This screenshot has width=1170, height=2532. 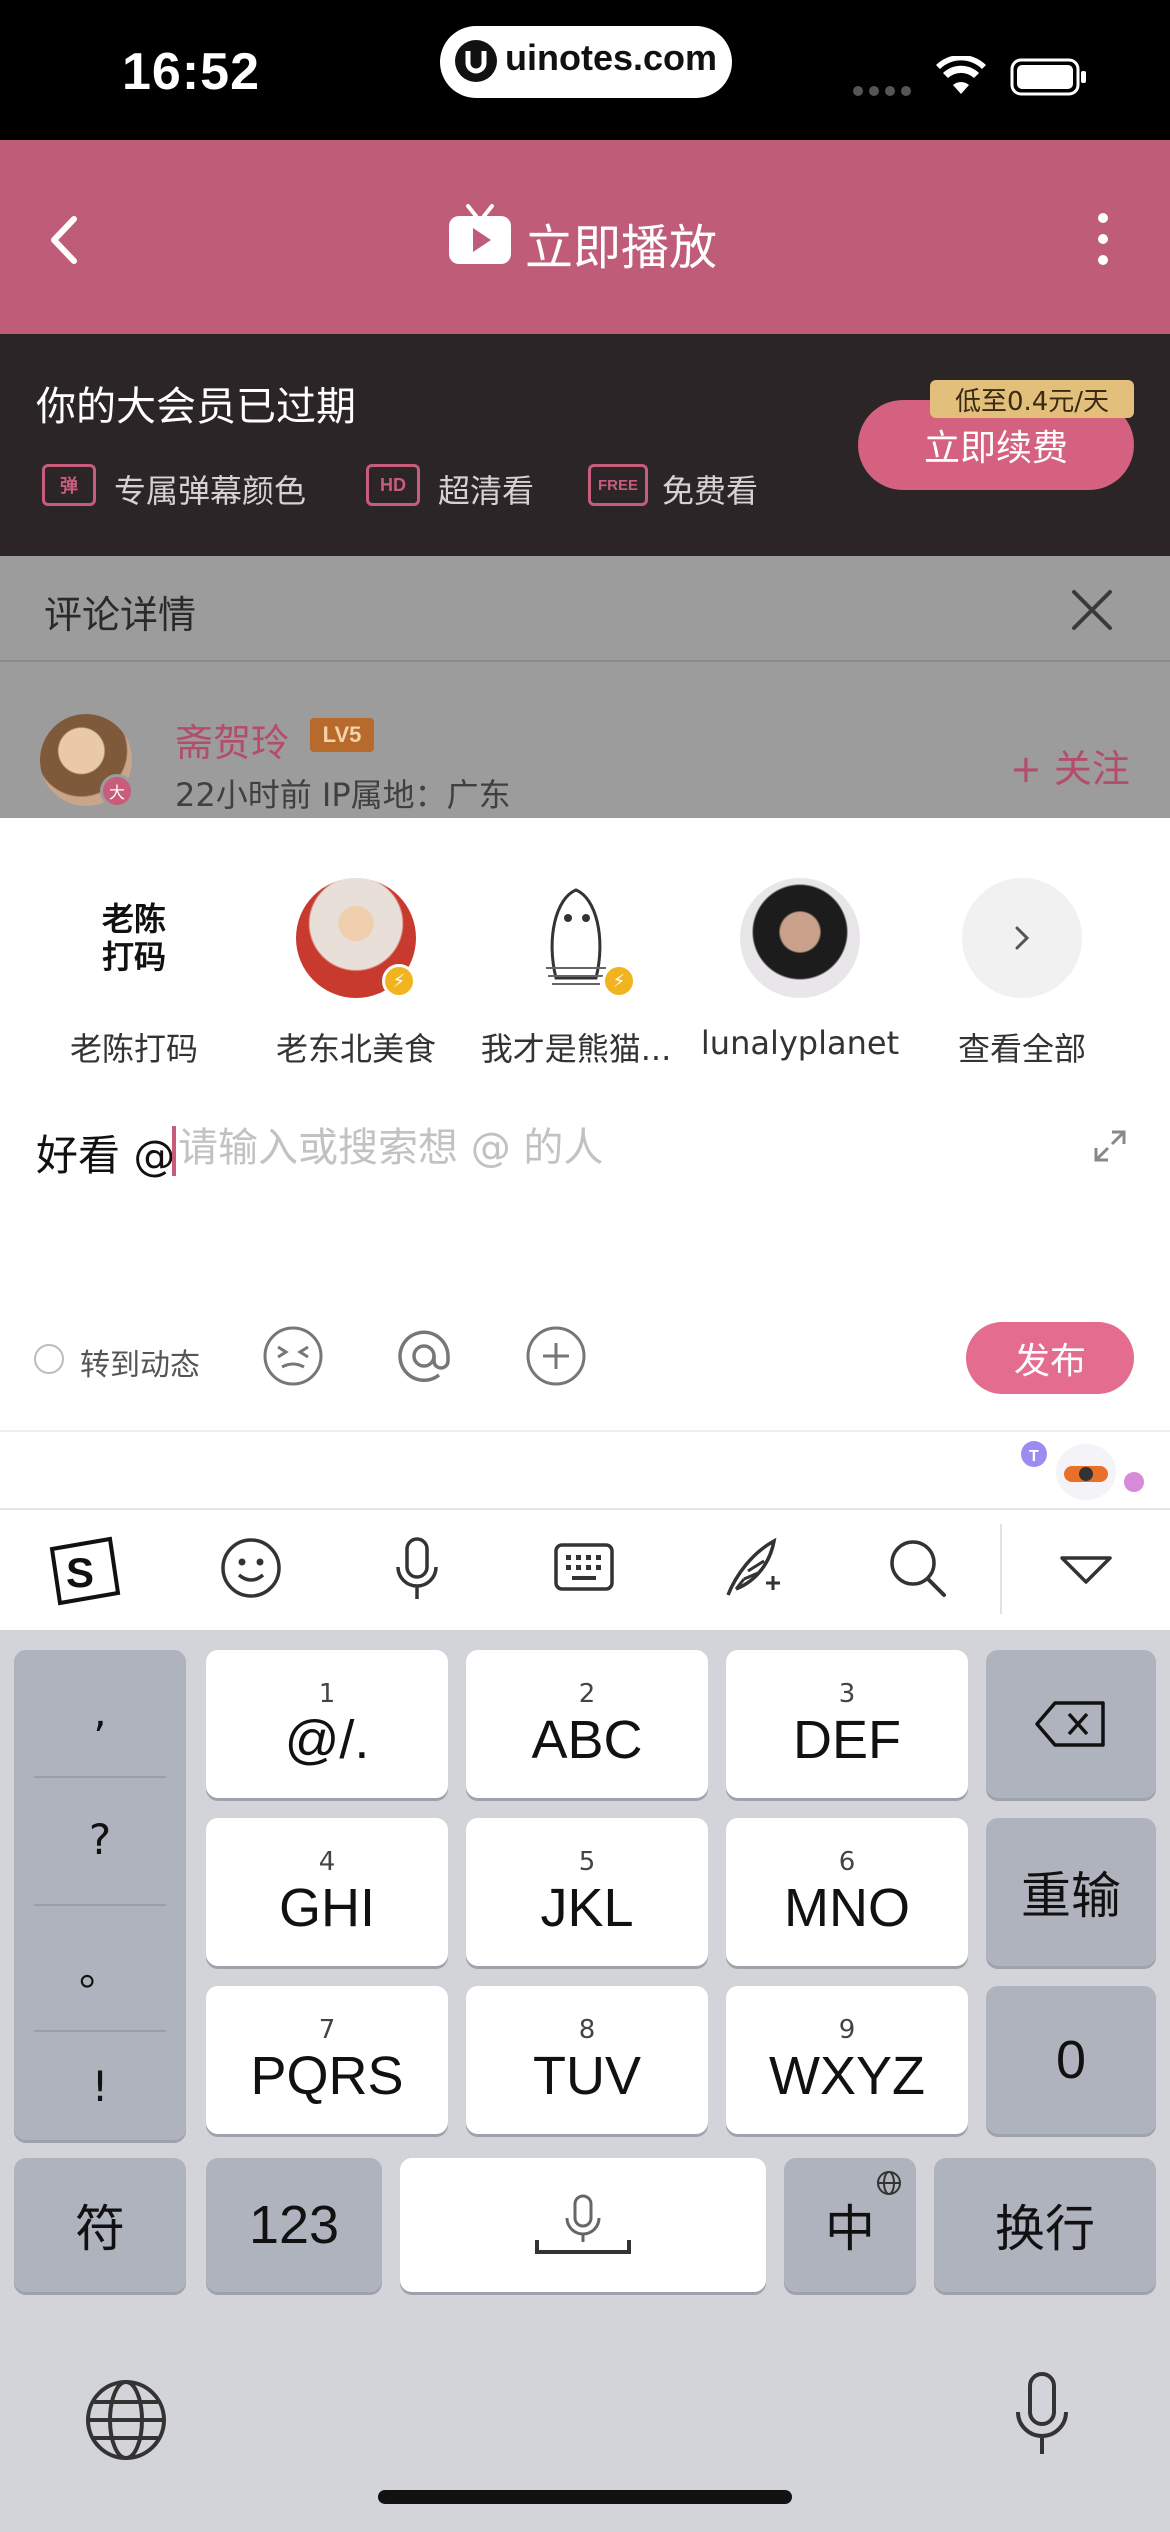 What do you see at coordinates (196, 407) in the screenshot?
I see `vip-title: 你的大会员已过期` at bounding box center [196, 407].